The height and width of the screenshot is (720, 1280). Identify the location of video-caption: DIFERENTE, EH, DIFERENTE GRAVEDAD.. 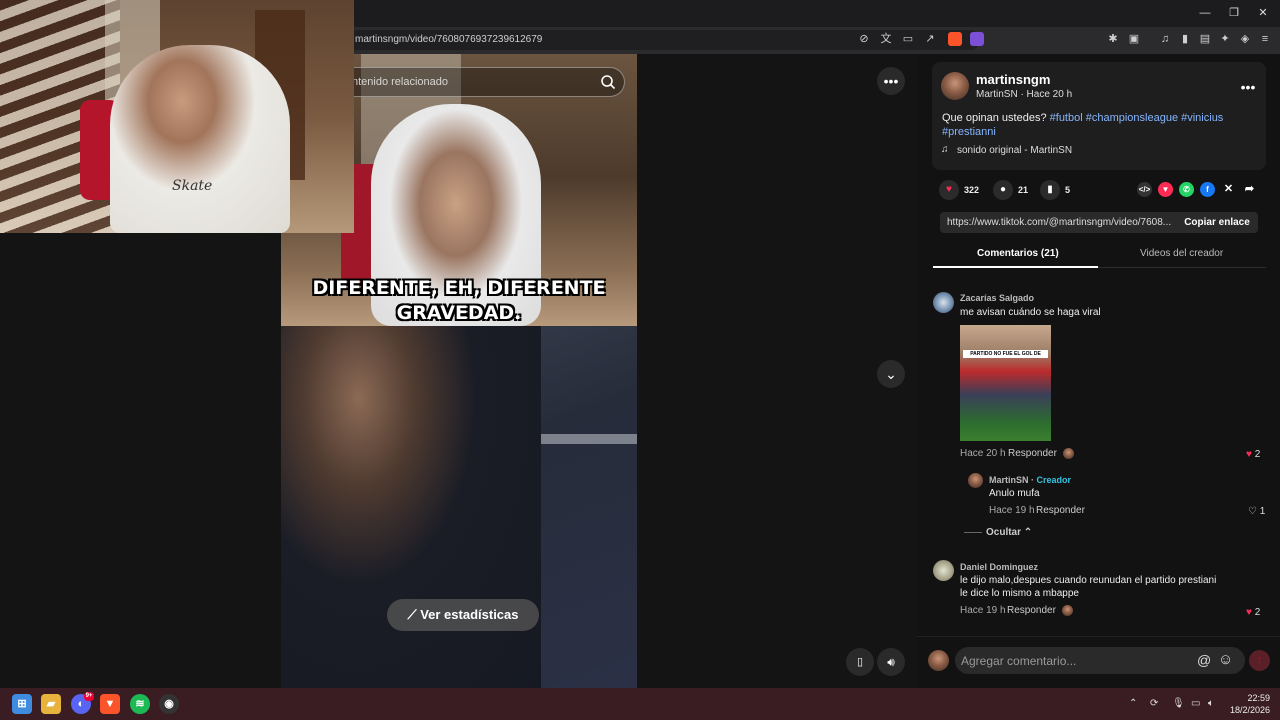
(459, 301).